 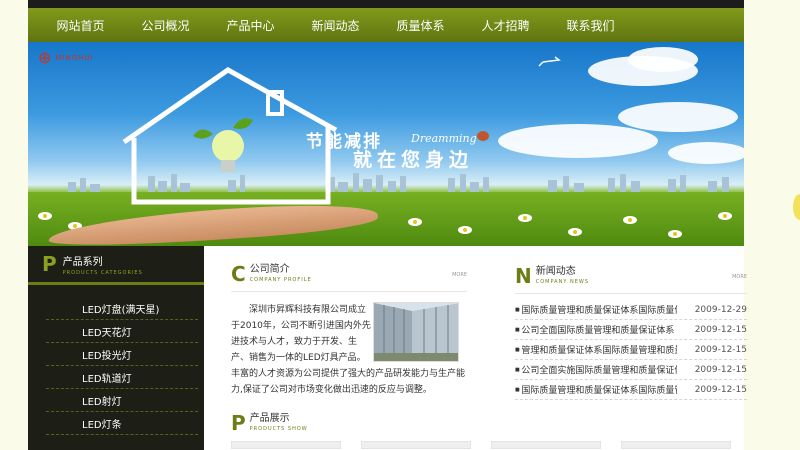 I want to click on products-title: 产品展示, so click(x=269, y=418).